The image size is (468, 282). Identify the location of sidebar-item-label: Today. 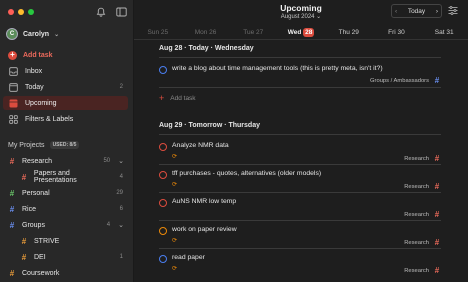
(34, 87).